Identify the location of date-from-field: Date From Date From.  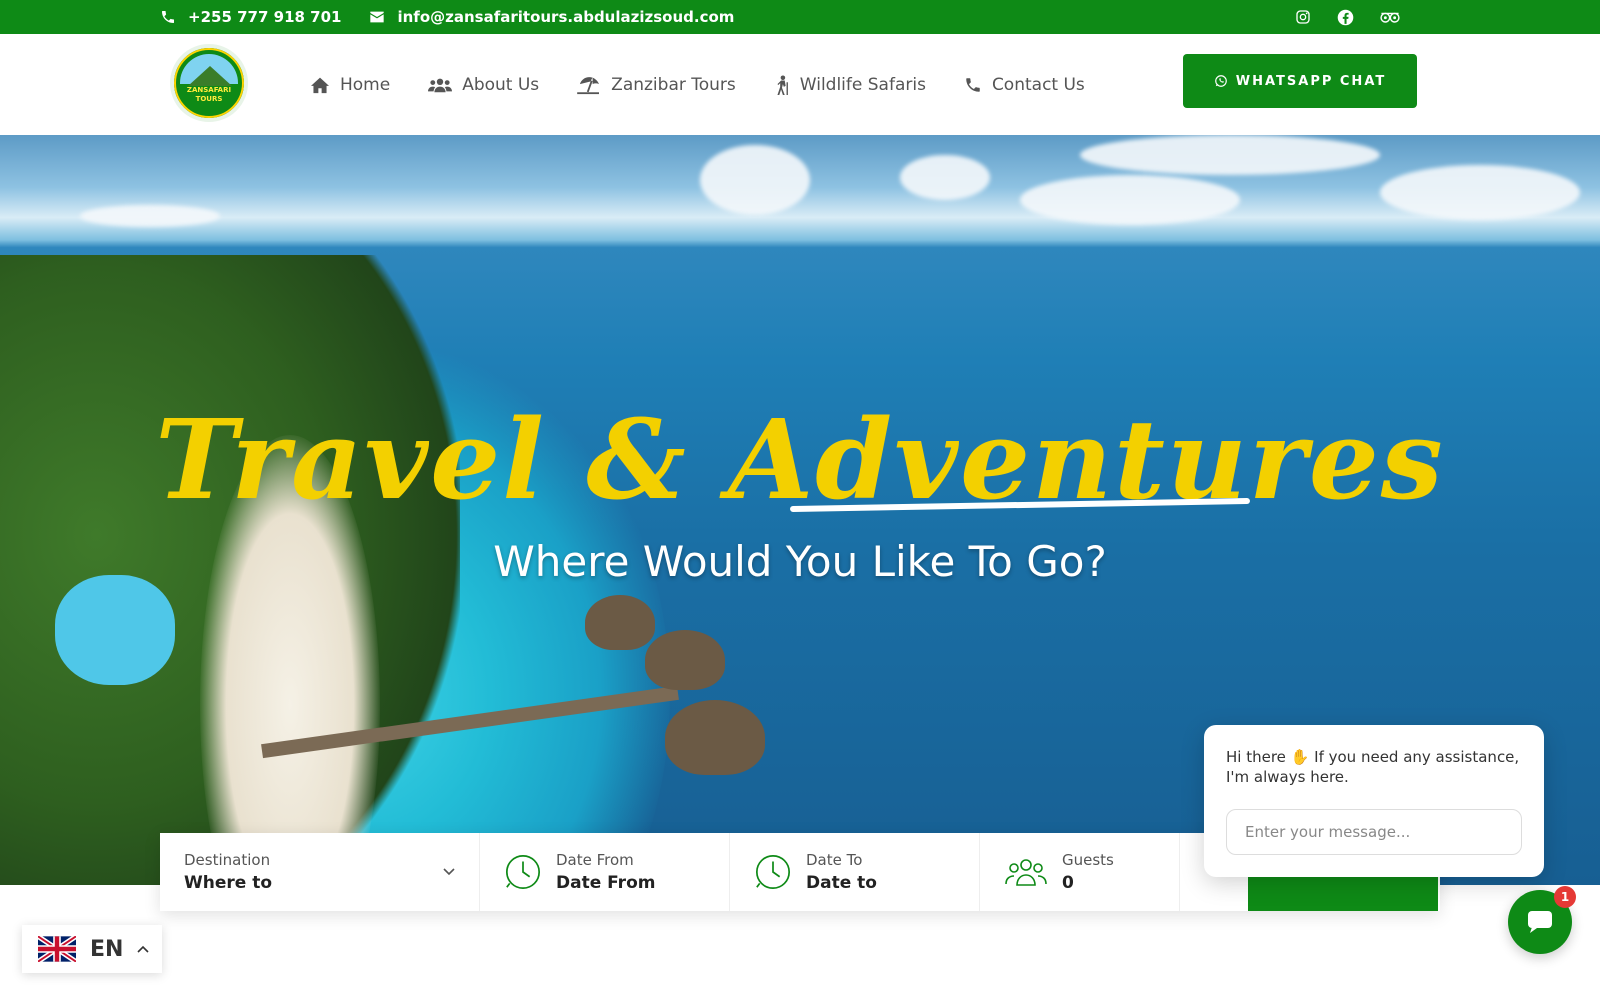
(605, 872).